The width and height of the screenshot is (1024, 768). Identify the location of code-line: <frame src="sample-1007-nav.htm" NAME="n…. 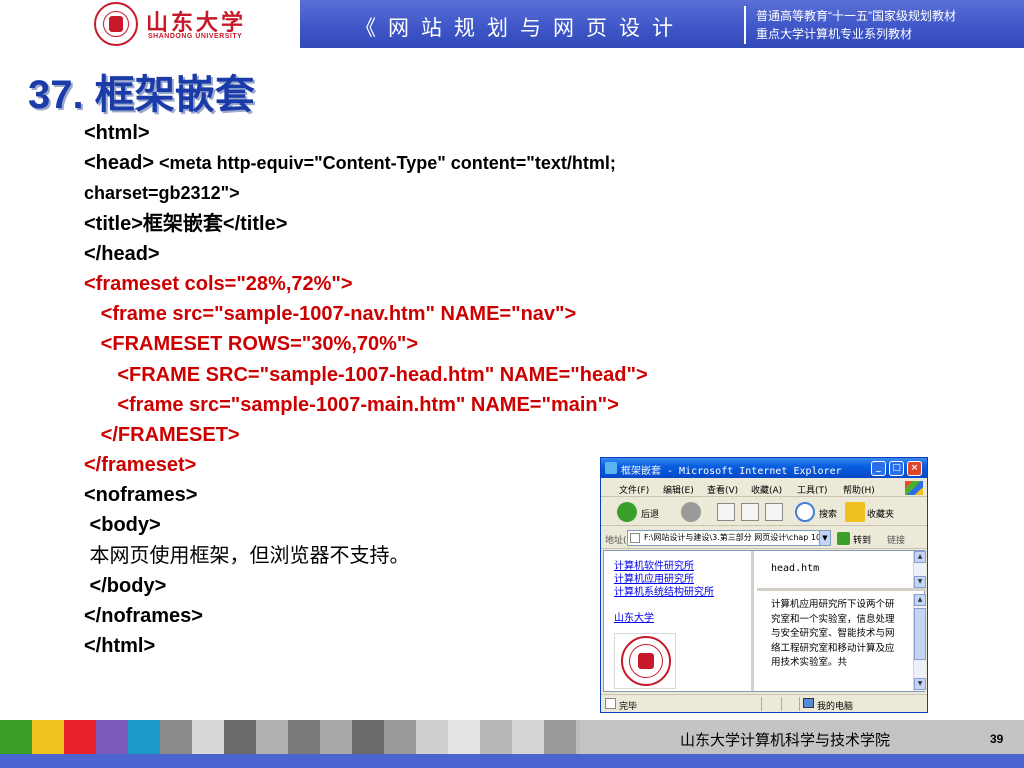
(330, 314).